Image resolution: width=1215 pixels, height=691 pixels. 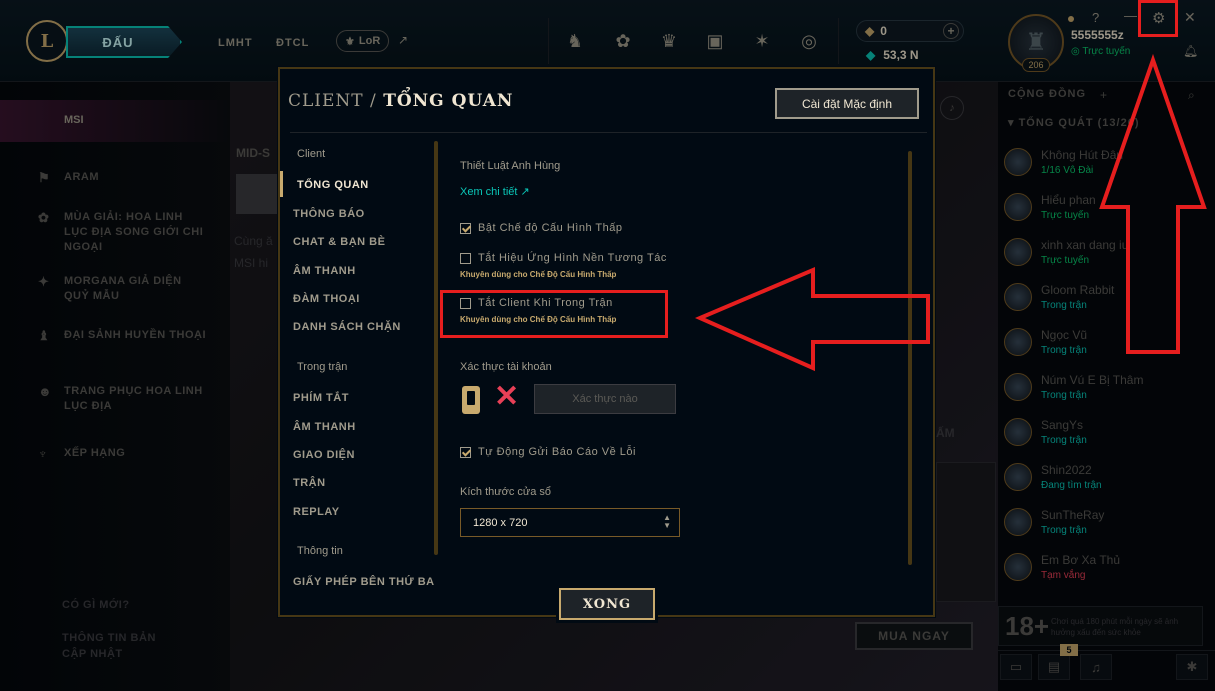 I want to click on account-verification-label: Xác thực tài khoản, so click(x=506, y=367).